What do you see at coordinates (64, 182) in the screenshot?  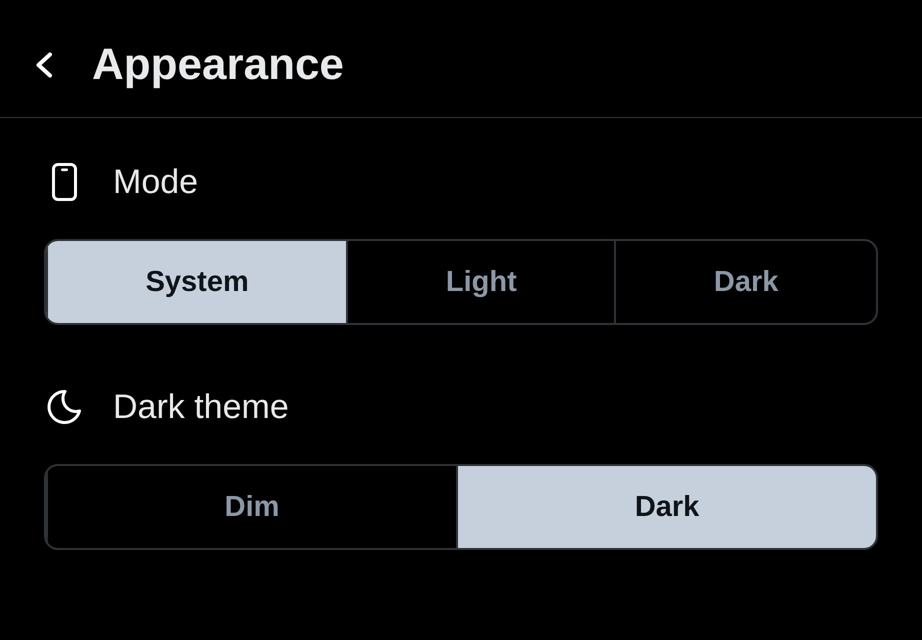 I see `phone-icon` at bounding box center [64, 182].